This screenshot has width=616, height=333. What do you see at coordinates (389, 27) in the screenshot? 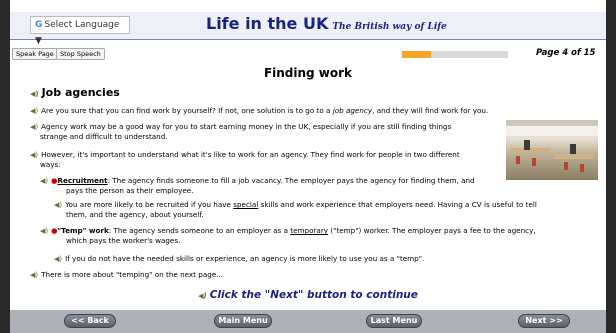
I see `site-tagline: The British way of Life` at bounding box center [389, 27].